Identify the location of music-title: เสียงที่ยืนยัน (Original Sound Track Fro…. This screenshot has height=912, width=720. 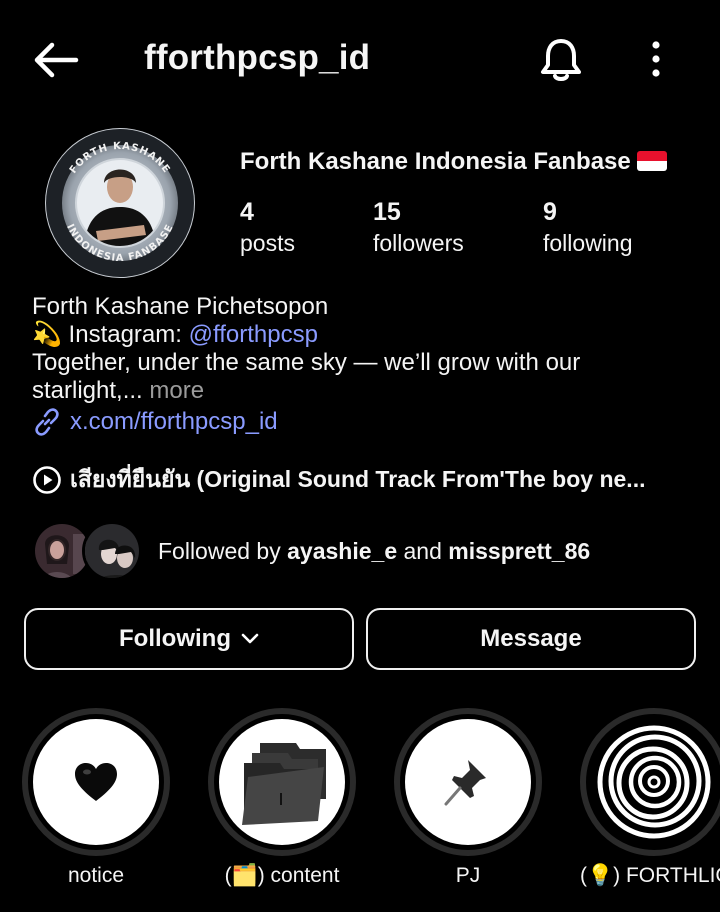
(358, 479).